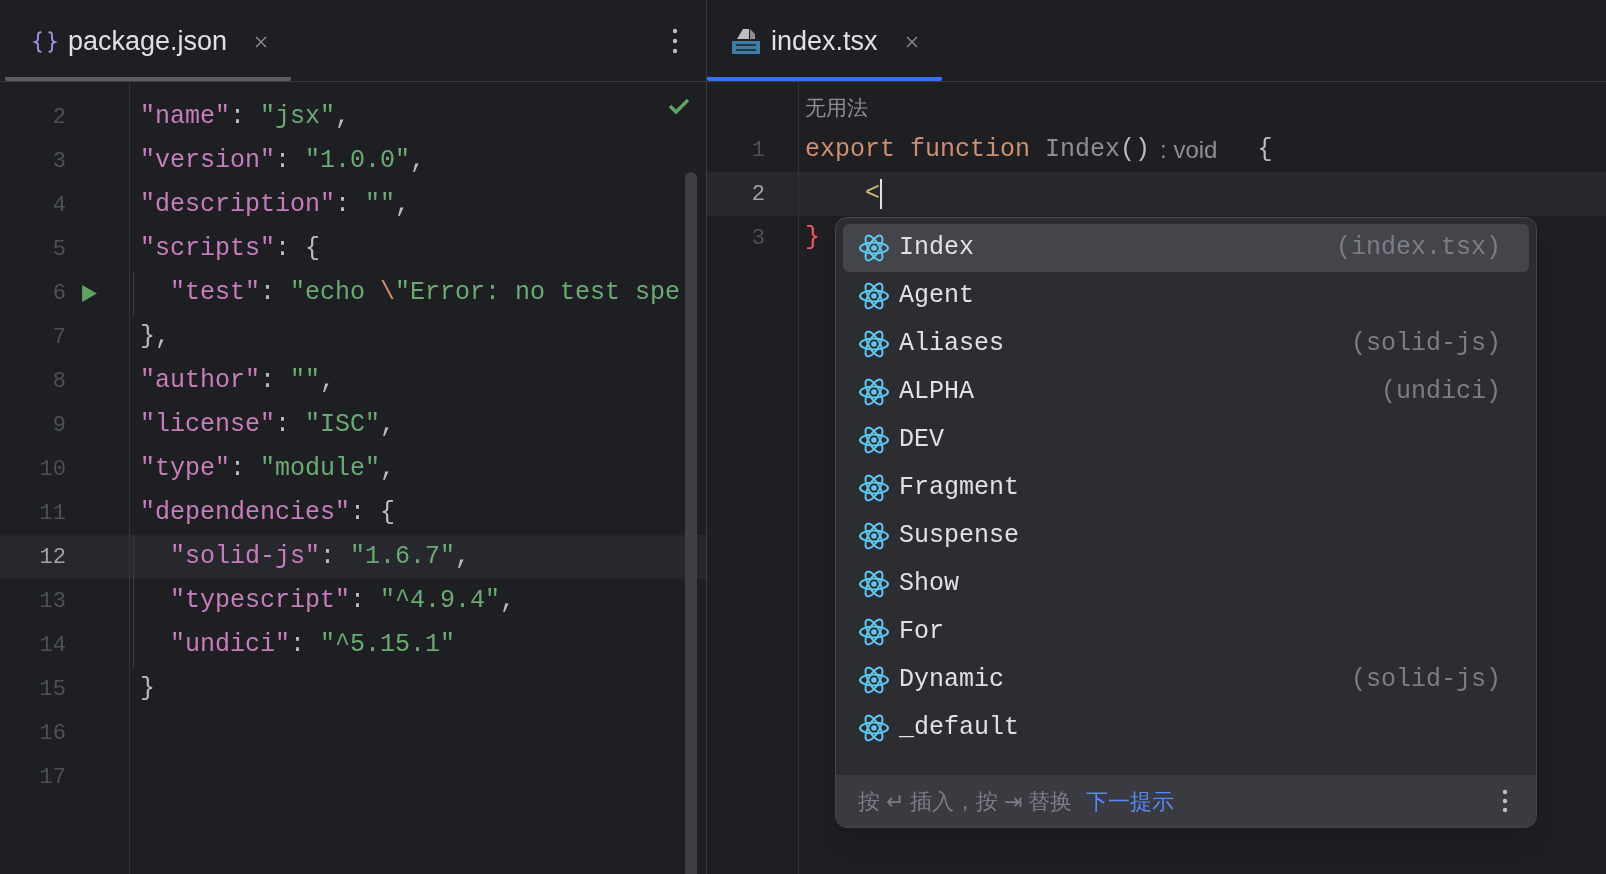  Describe the element at coordinates (238, 381) in the screenshot. I see `code-text: "author": "",` at that location.